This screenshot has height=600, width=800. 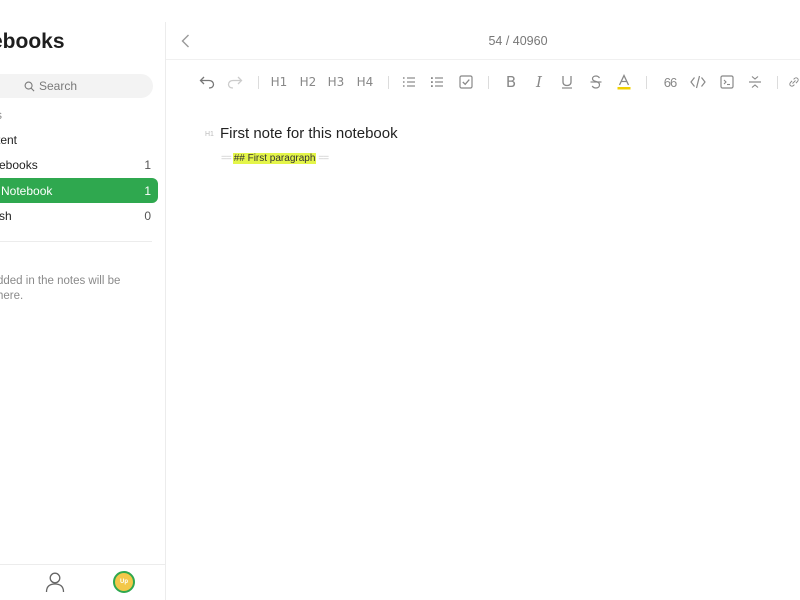 What do you see at coordinates (207, 82) in the screenshot?
I see `undo-icon` at bounding box center [207, 82].